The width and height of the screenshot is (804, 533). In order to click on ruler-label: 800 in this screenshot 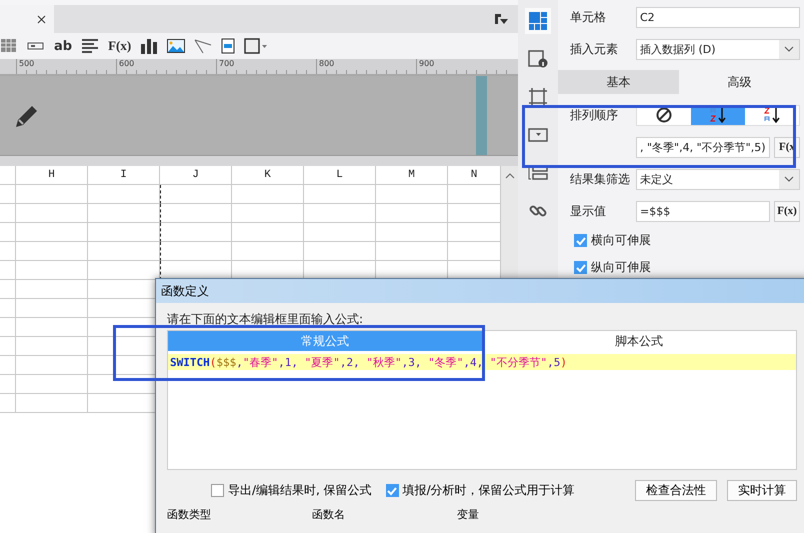, I will do `click(326, 63)`.